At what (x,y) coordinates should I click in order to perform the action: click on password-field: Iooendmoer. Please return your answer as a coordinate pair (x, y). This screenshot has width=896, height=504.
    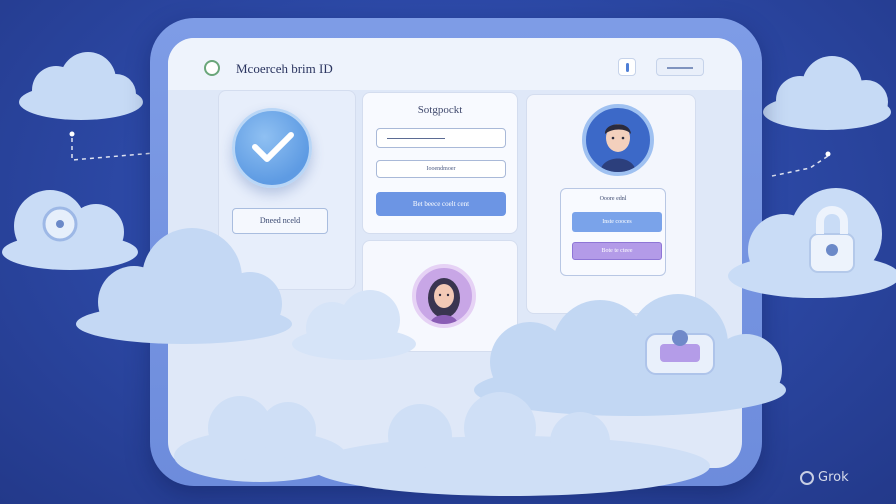
    Looking at the image, I should click on (441, 169).